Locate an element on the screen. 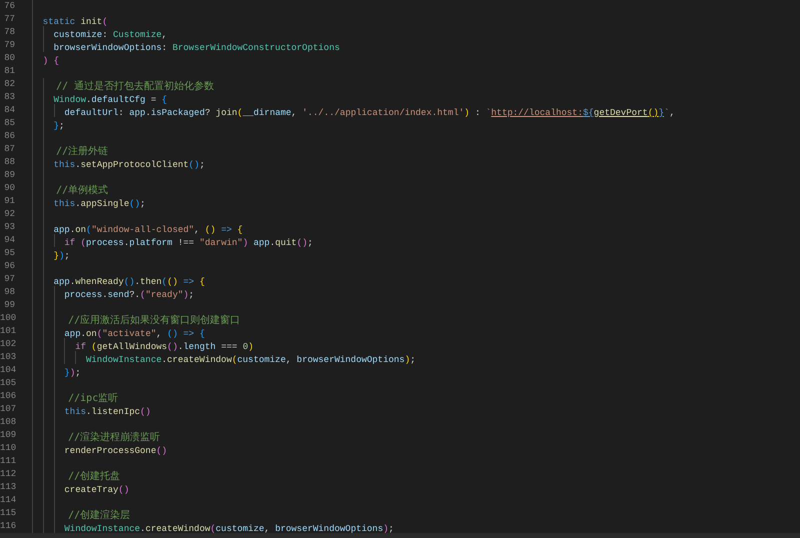 The height and width of the screenshot is (538, 800). code-line: app.whenReady().then(() => { is located at coordinates (128, 282).